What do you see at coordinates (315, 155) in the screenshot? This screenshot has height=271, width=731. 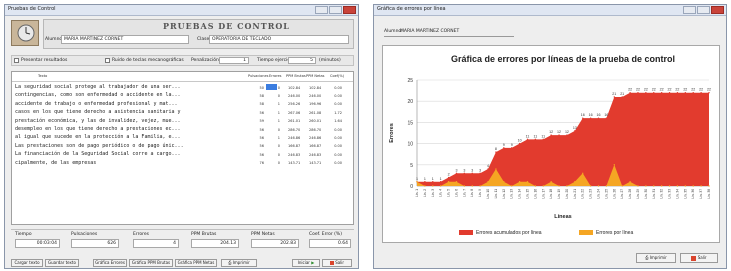 I see `grid-cell-netas: 246.83` at bounding box center [315, 155].